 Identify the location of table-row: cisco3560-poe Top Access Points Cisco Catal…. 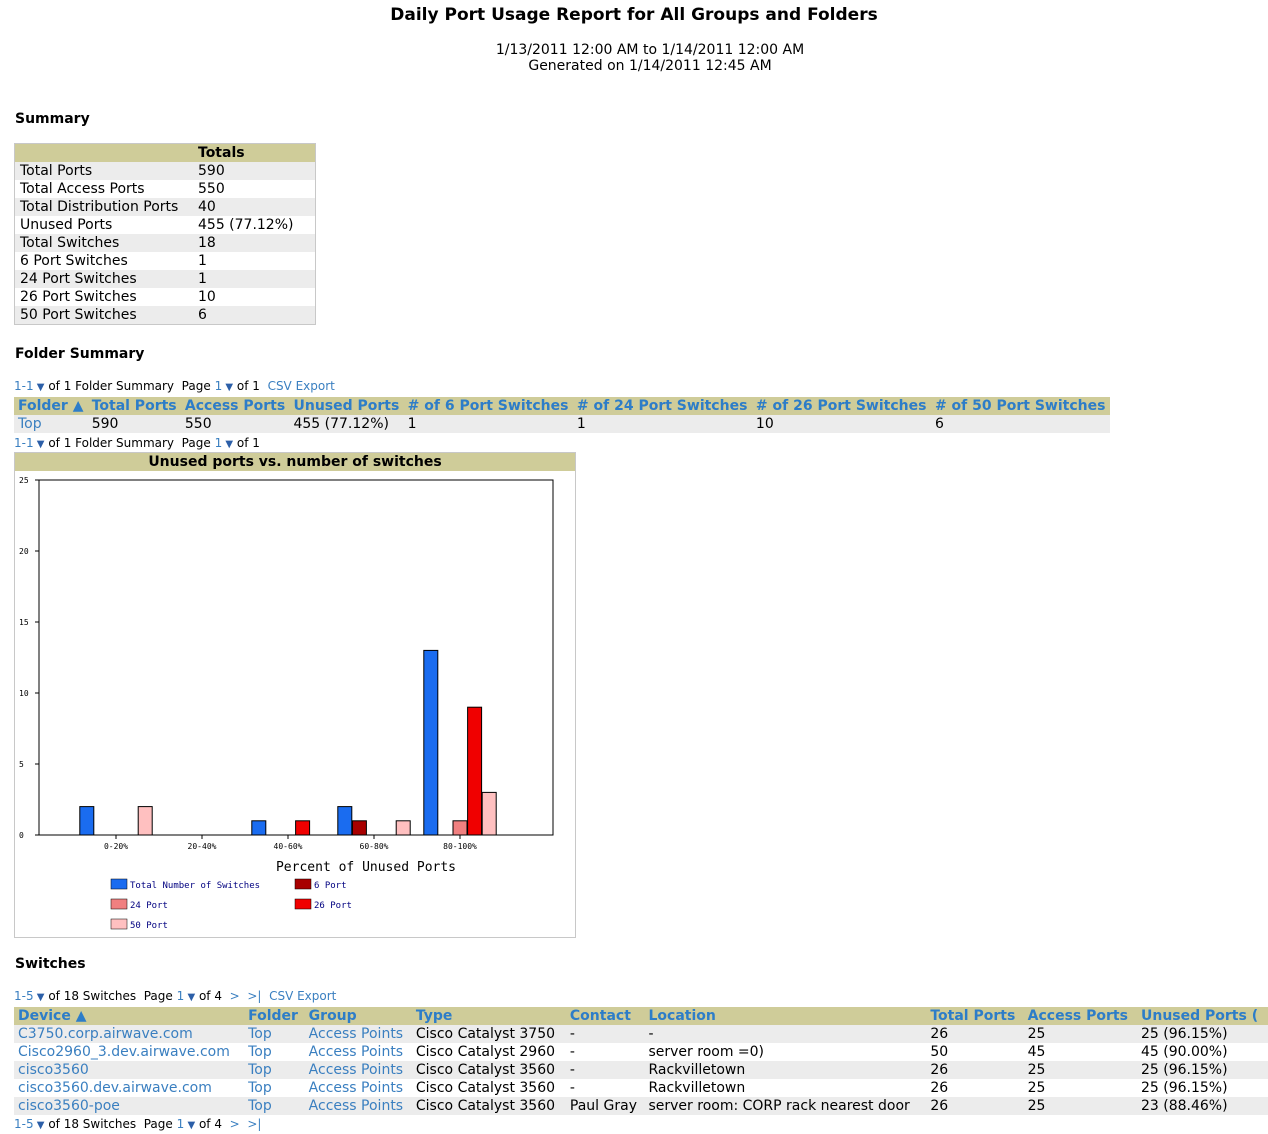
(641, 1106).